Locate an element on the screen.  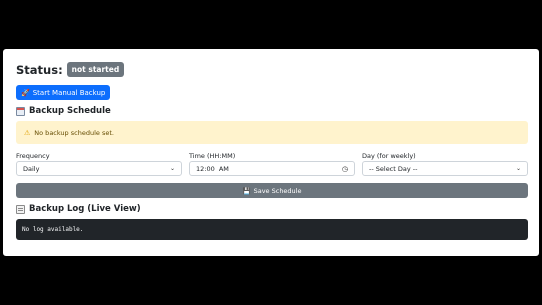
frequency-select: Daily ⌄ is located at coordinates (99, 168).